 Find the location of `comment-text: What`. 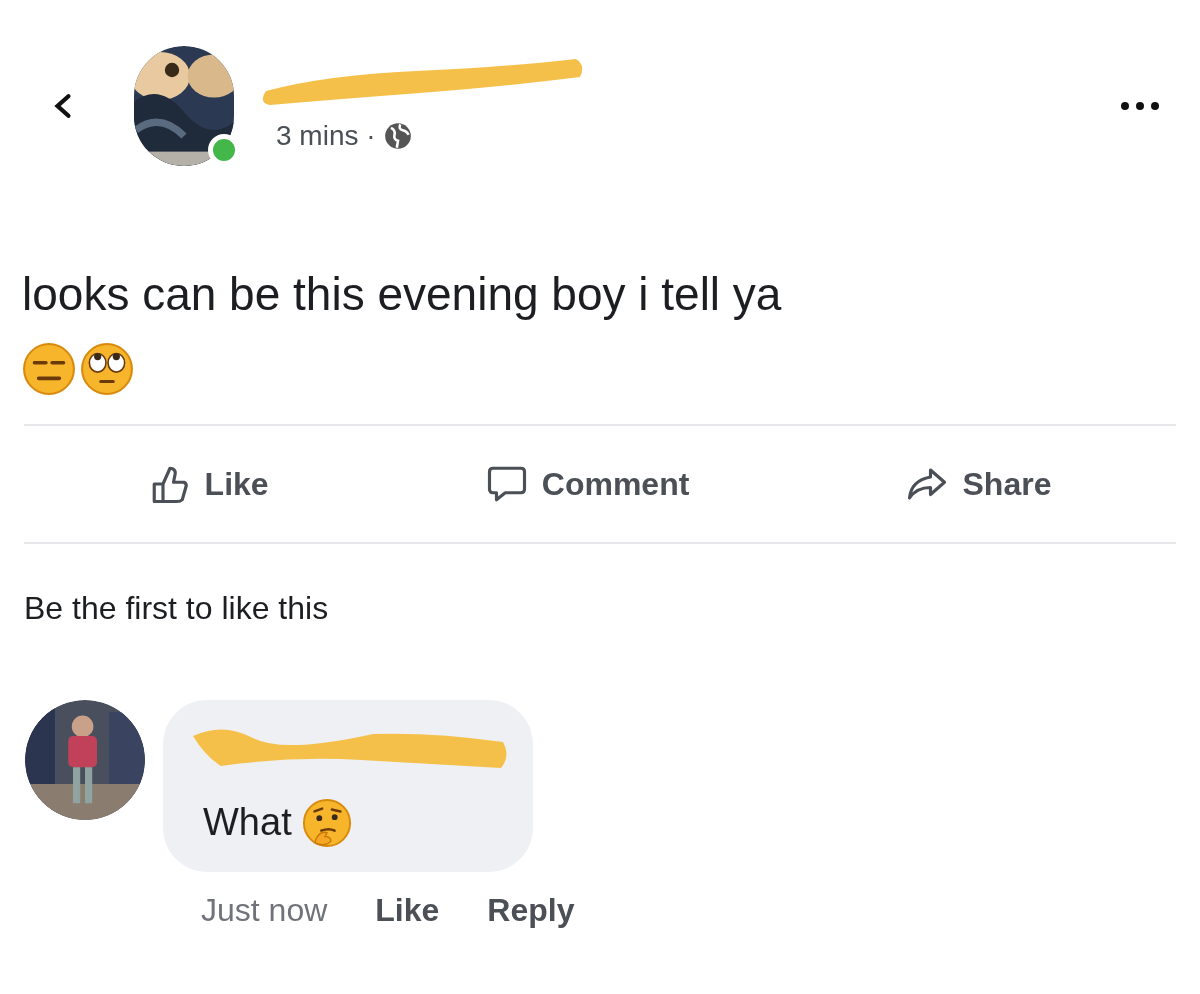

comment-text: What is located at coordinates (247, 822).